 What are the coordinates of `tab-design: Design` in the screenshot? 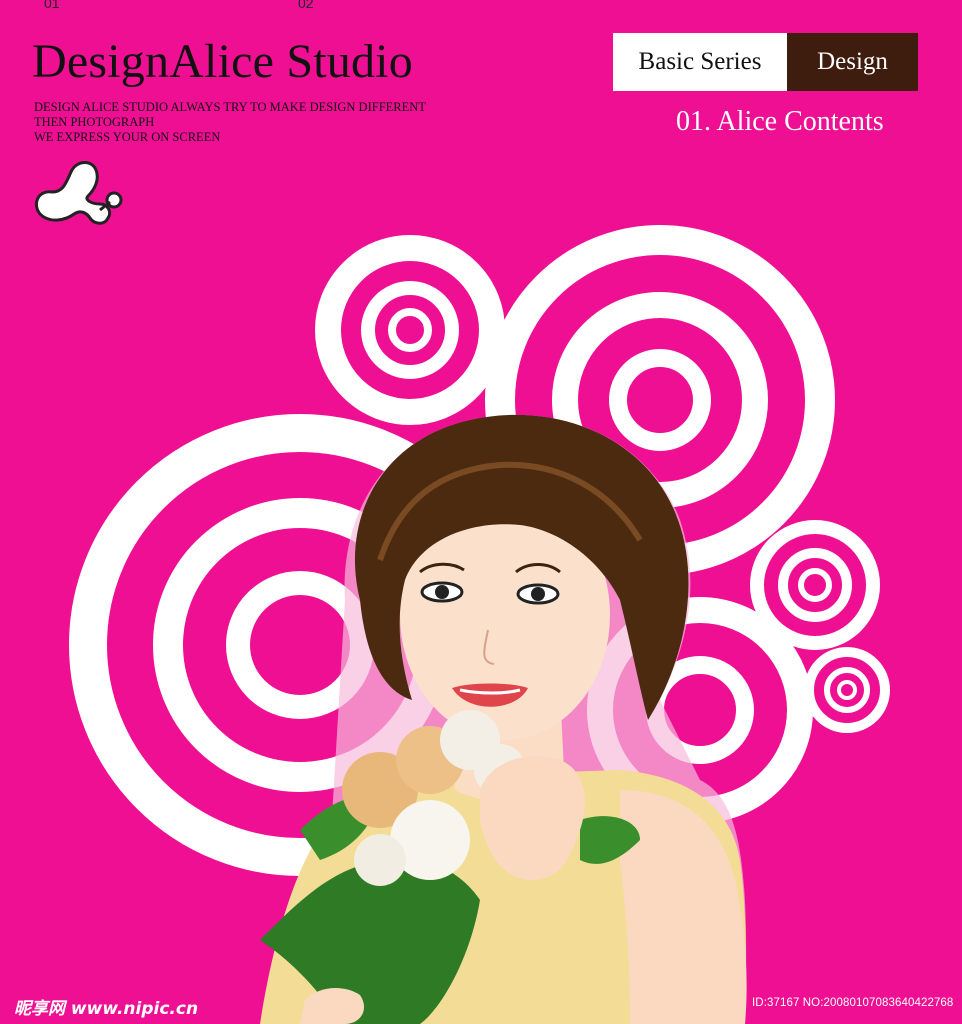 It's located at (852, 62).